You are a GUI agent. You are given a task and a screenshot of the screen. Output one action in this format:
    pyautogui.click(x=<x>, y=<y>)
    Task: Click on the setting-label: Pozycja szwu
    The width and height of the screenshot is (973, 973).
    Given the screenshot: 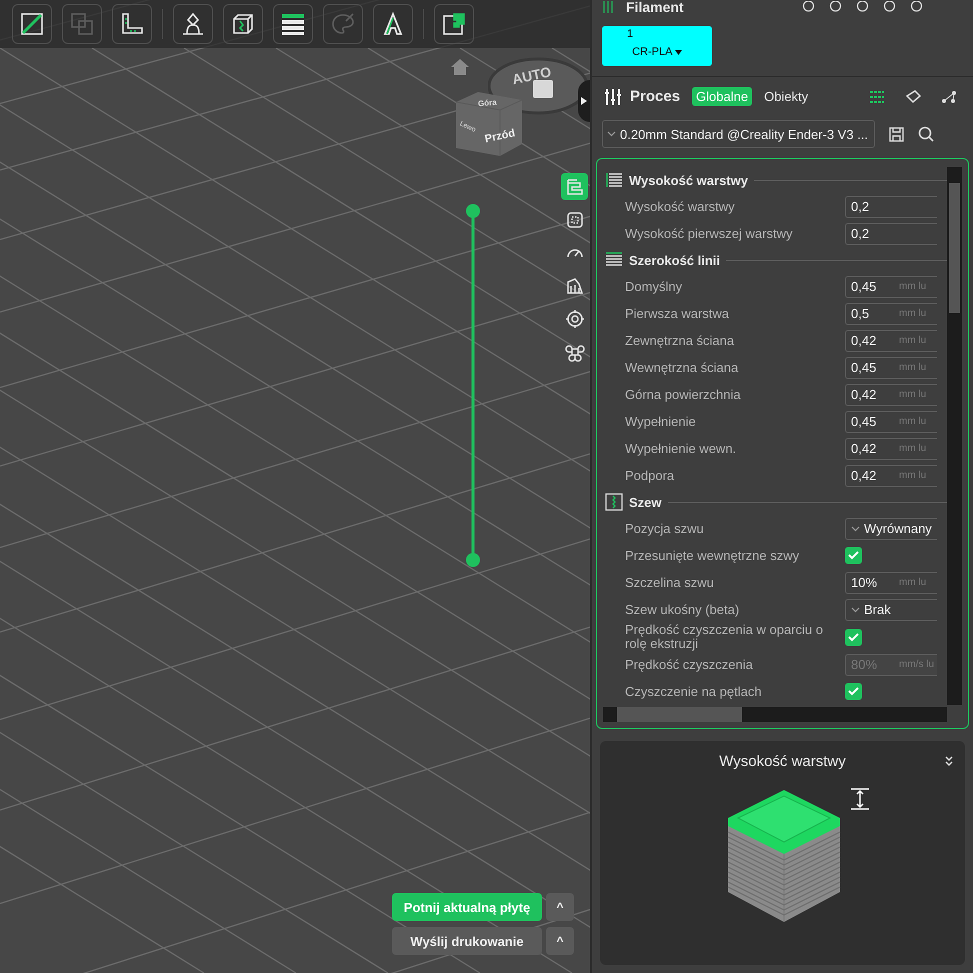 What is the action you would take?
    pyautogui.click(x=665, y=529)
    